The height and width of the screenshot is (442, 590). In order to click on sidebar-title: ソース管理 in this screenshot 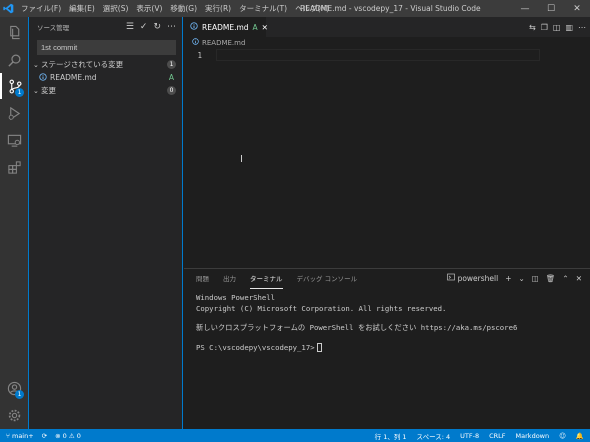, I will do `click(53, 28)`.